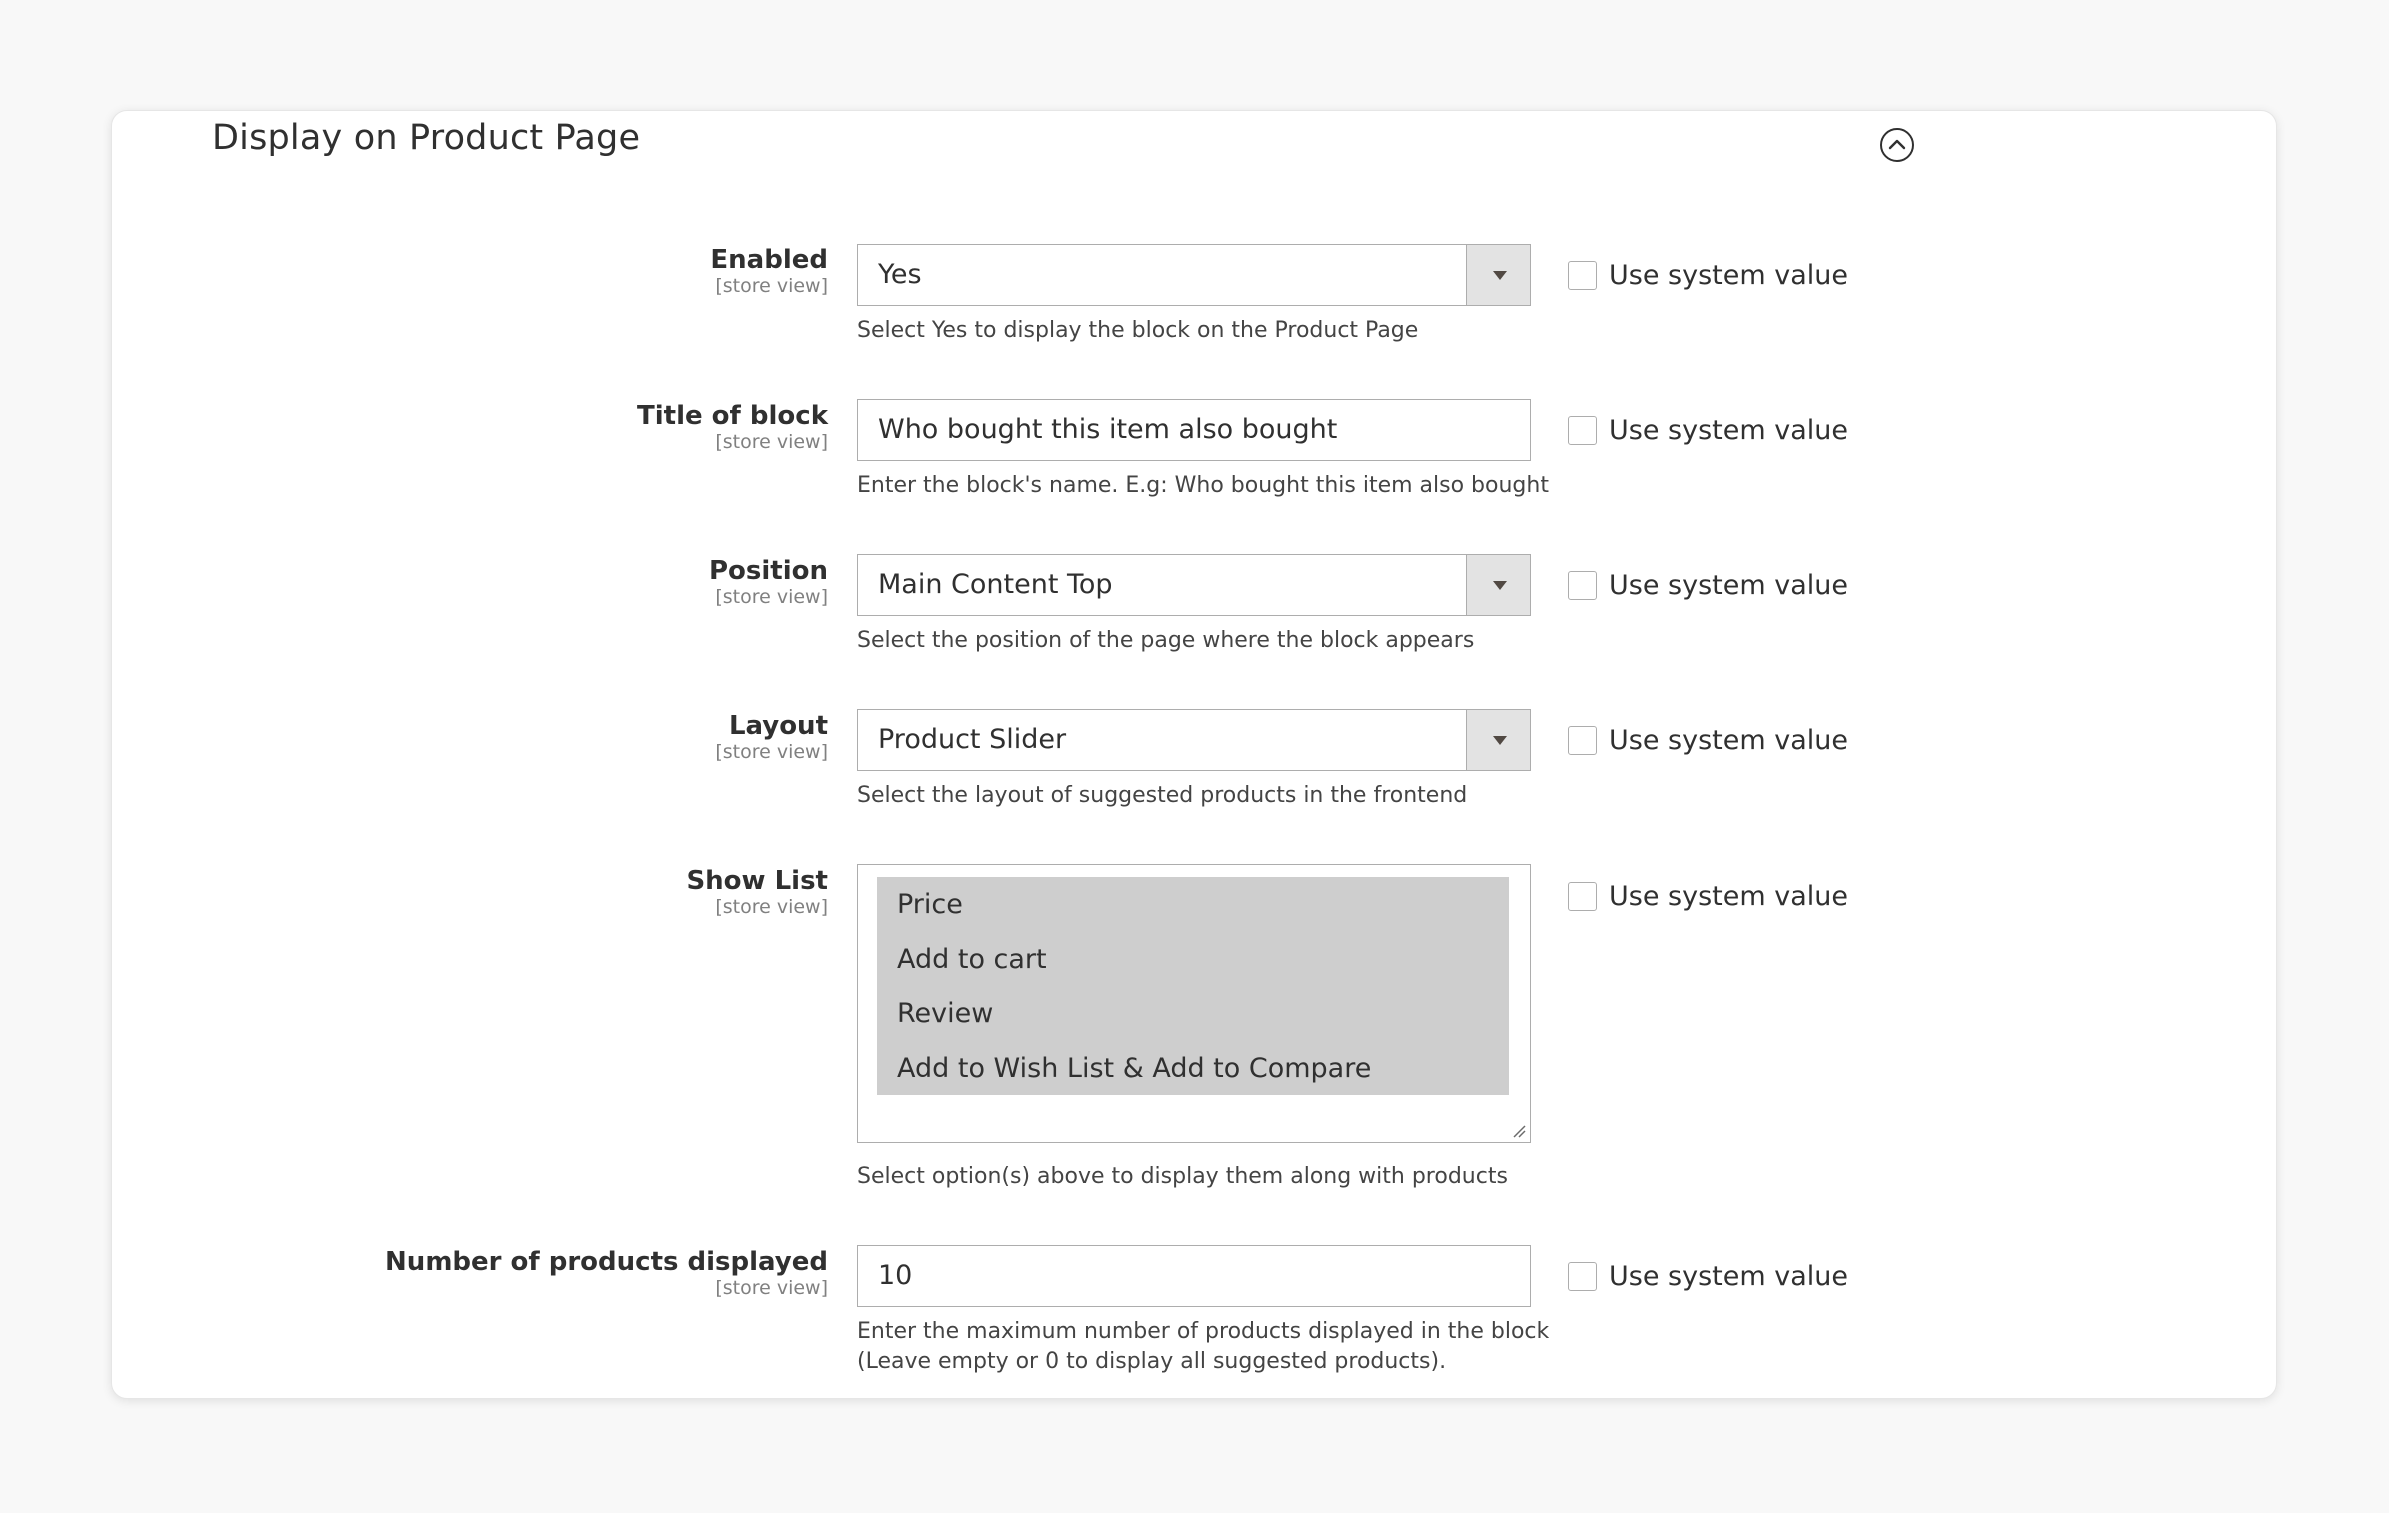 The height and width of the screenshot is (1513, 2389). What do you see at coordinates (1519, 1131) in the screenshot?
I see `resize-grip-icon` at bounding box center [1519, 1131].